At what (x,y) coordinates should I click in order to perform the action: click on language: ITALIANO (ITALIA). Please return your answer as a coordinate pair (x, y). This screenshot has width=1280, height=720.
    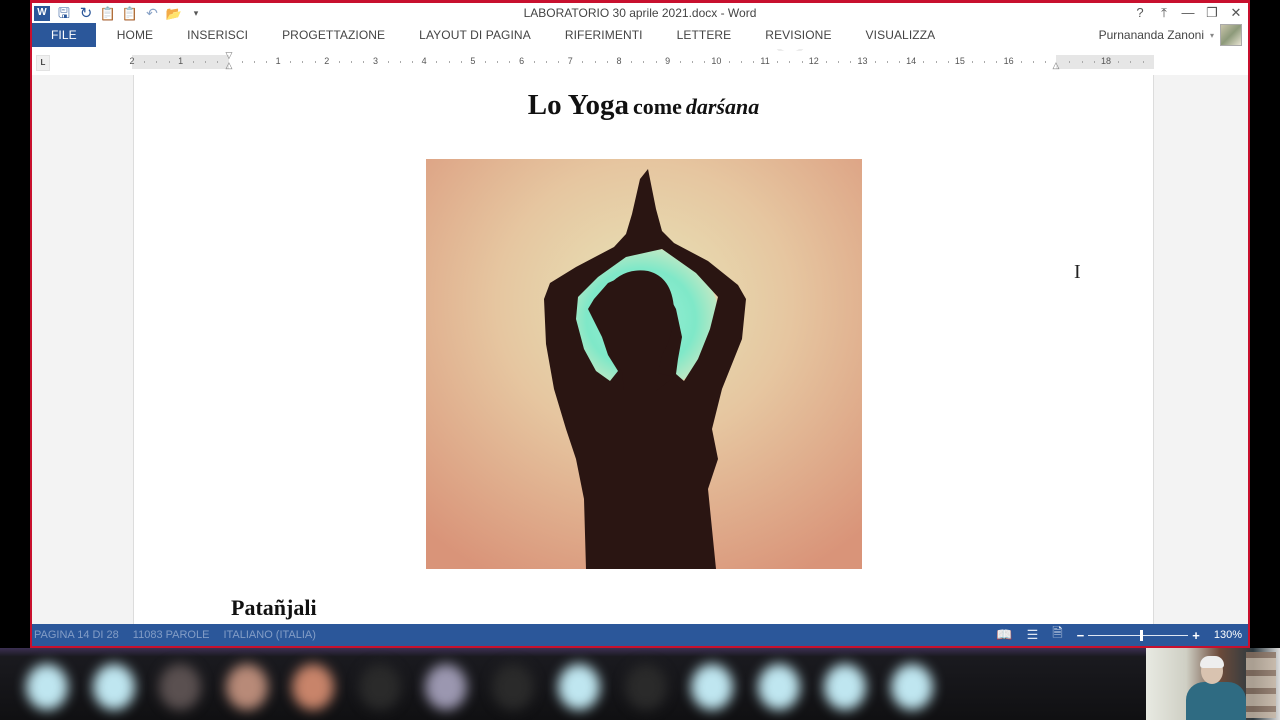
    Looking at the image, I should click on (269, 635).